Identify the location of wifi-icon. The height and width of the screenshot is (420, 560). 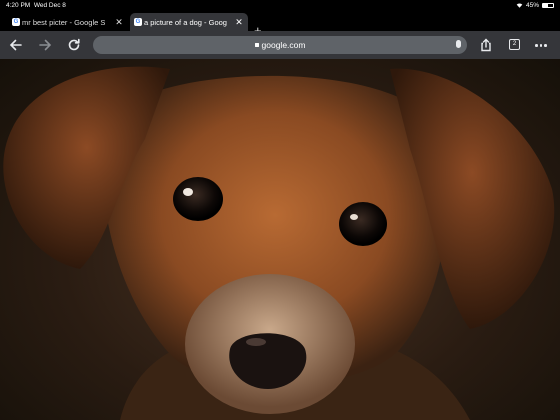
(519, 5).